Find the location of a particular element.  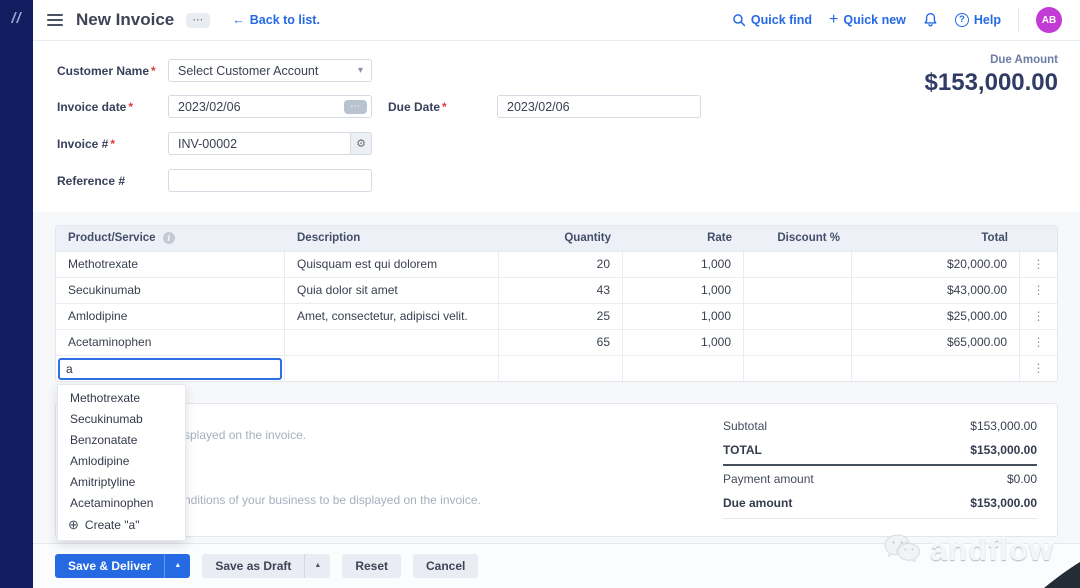

save-and-deliver-label: Save & Deliver is located at coordinates (110, 566).